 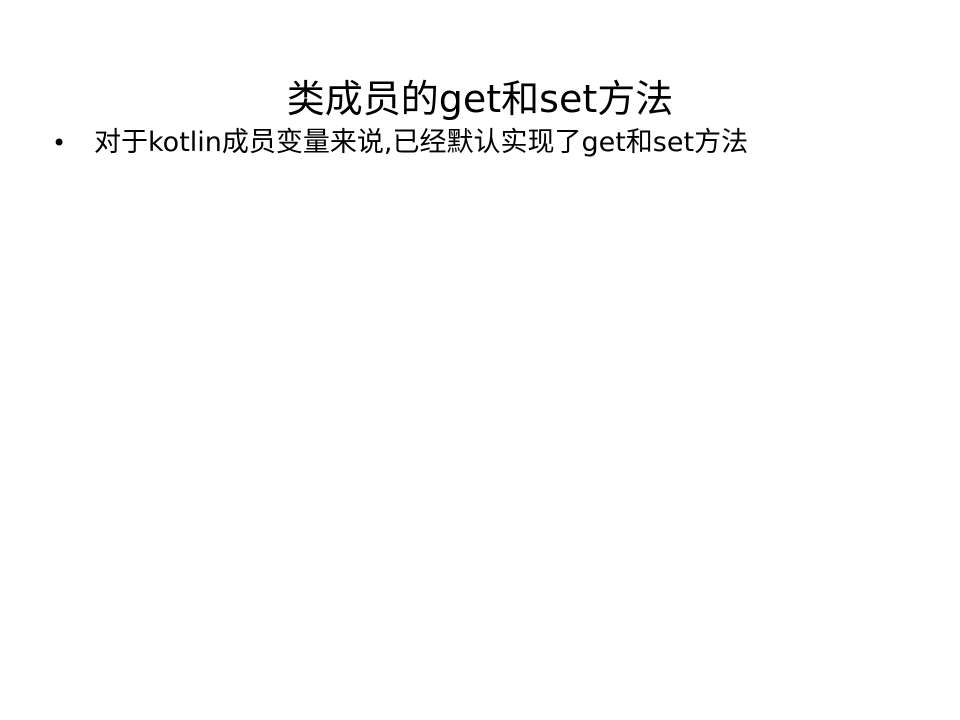 I want to click on bullet-text: 对于kotlin成员变量来说,已经默认实现了get和set方法, so click(x=421, y=142).